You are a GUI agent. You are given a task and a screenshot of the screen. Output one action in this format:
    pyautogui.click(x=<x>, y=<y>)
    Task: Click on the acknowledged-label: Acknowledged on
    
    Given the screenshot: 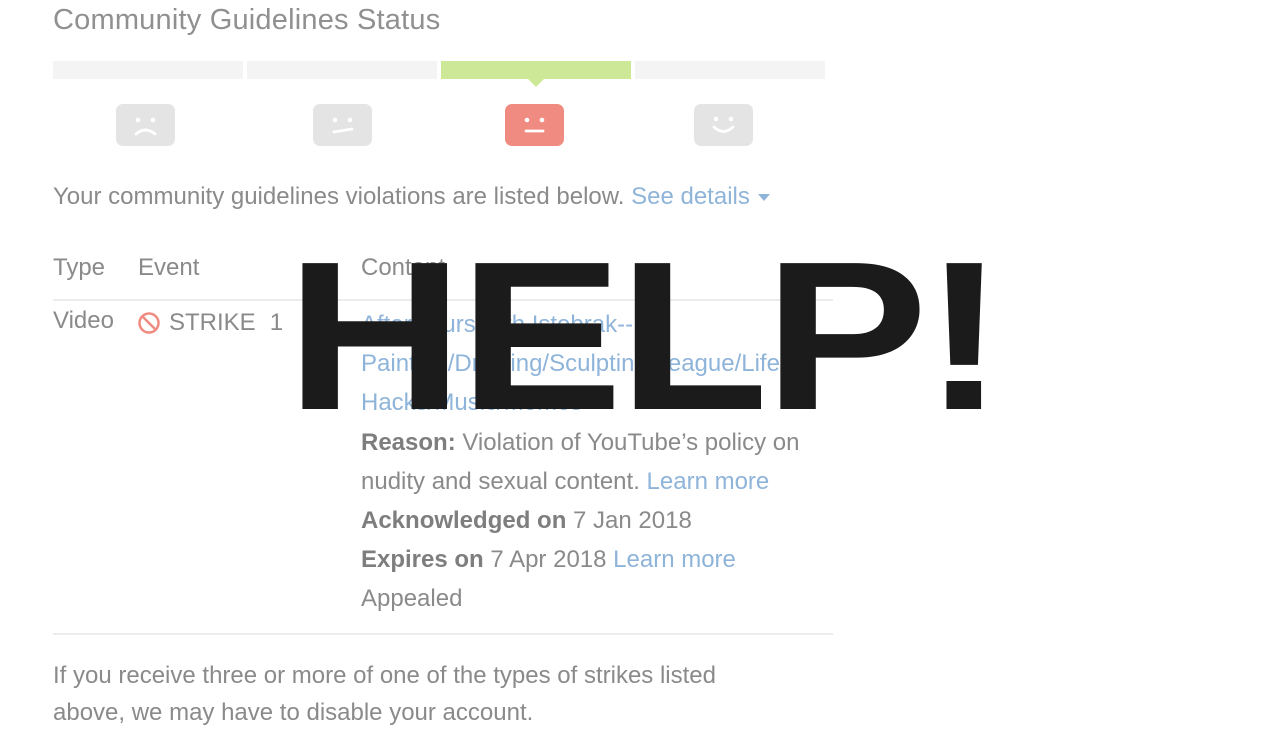 What is the action you would take?
    pyautogui.click(x=464, y=521)
    